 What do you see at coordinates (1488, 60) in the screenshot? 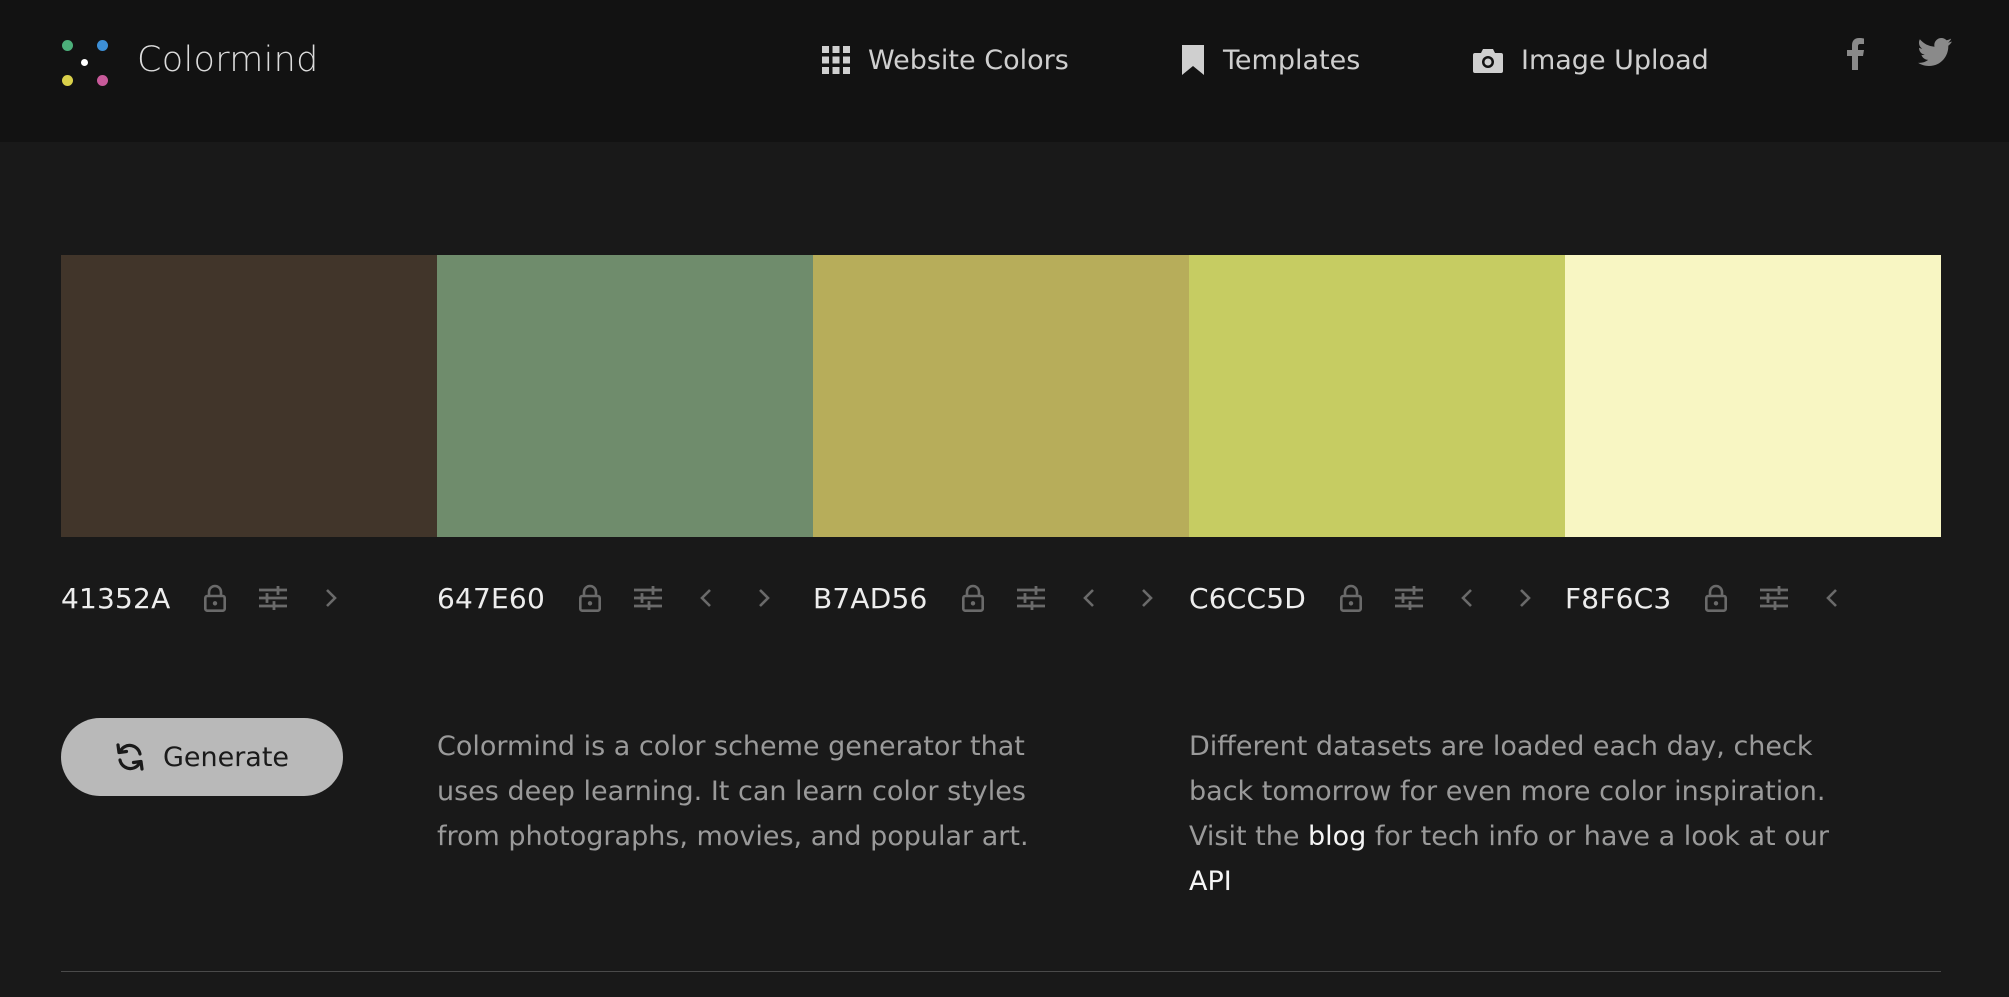
I see `camera-icon` at bounding box center [1488, 60].